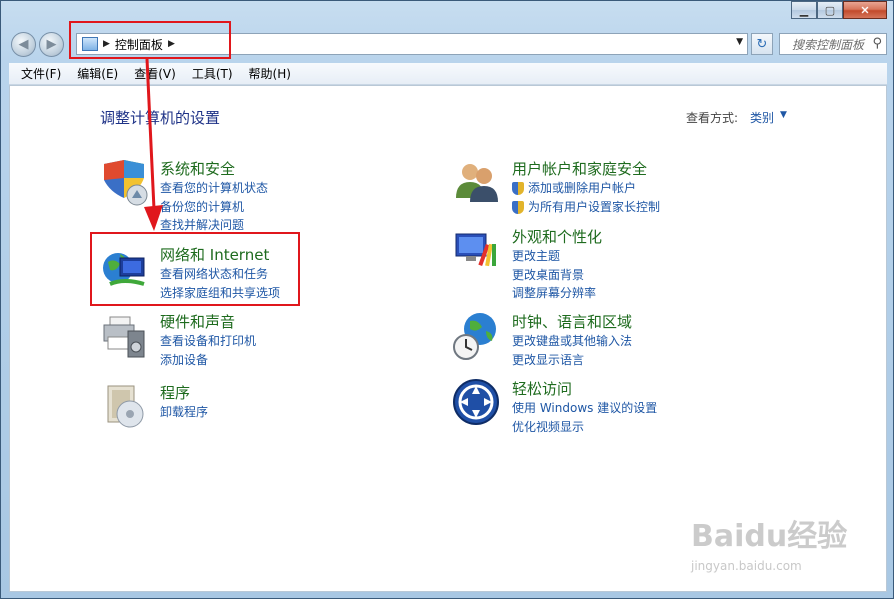 Image resolution: width=894 pixels, height=599 pixels. I want to click on magnifier-icon: ⚲, so click(877, 43).